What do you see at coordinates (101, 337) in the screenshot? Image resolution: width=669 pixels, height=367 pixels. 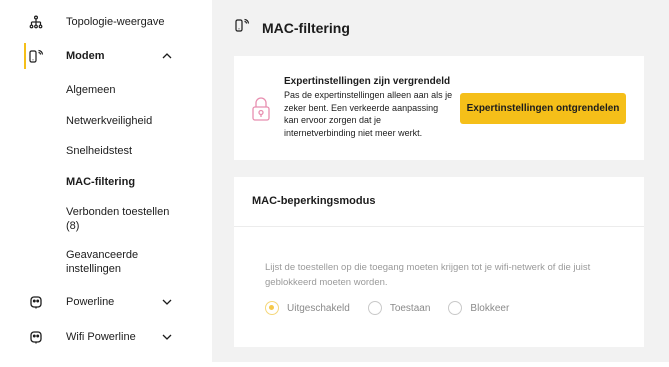 I see `sidebar-item-label: Wifi Powerline` at bounding box center [101, 337].